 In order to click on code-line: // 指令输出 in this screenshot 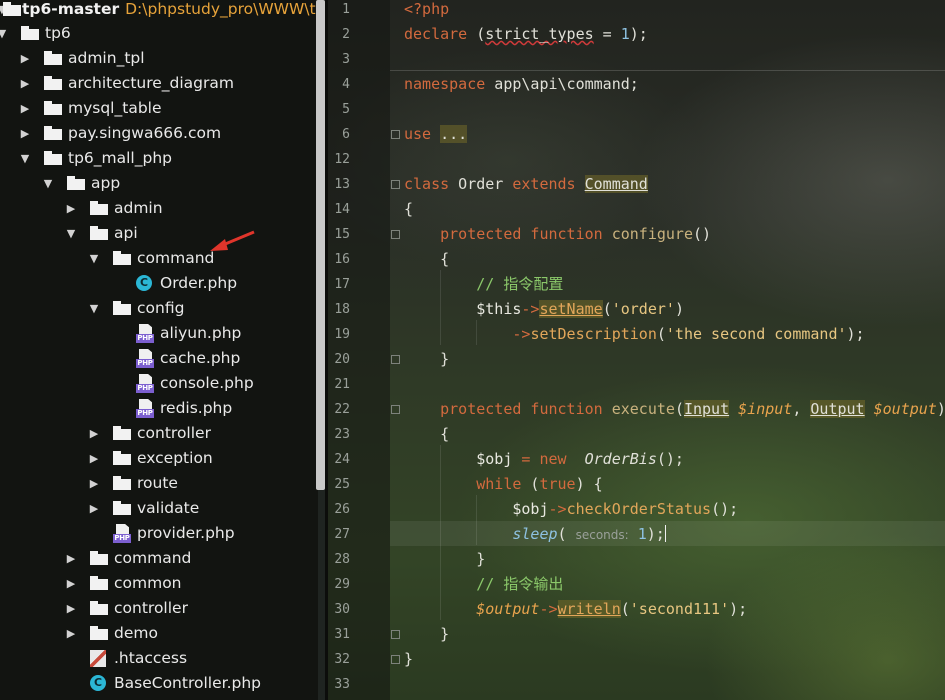, I will do `click(483, 584)`.